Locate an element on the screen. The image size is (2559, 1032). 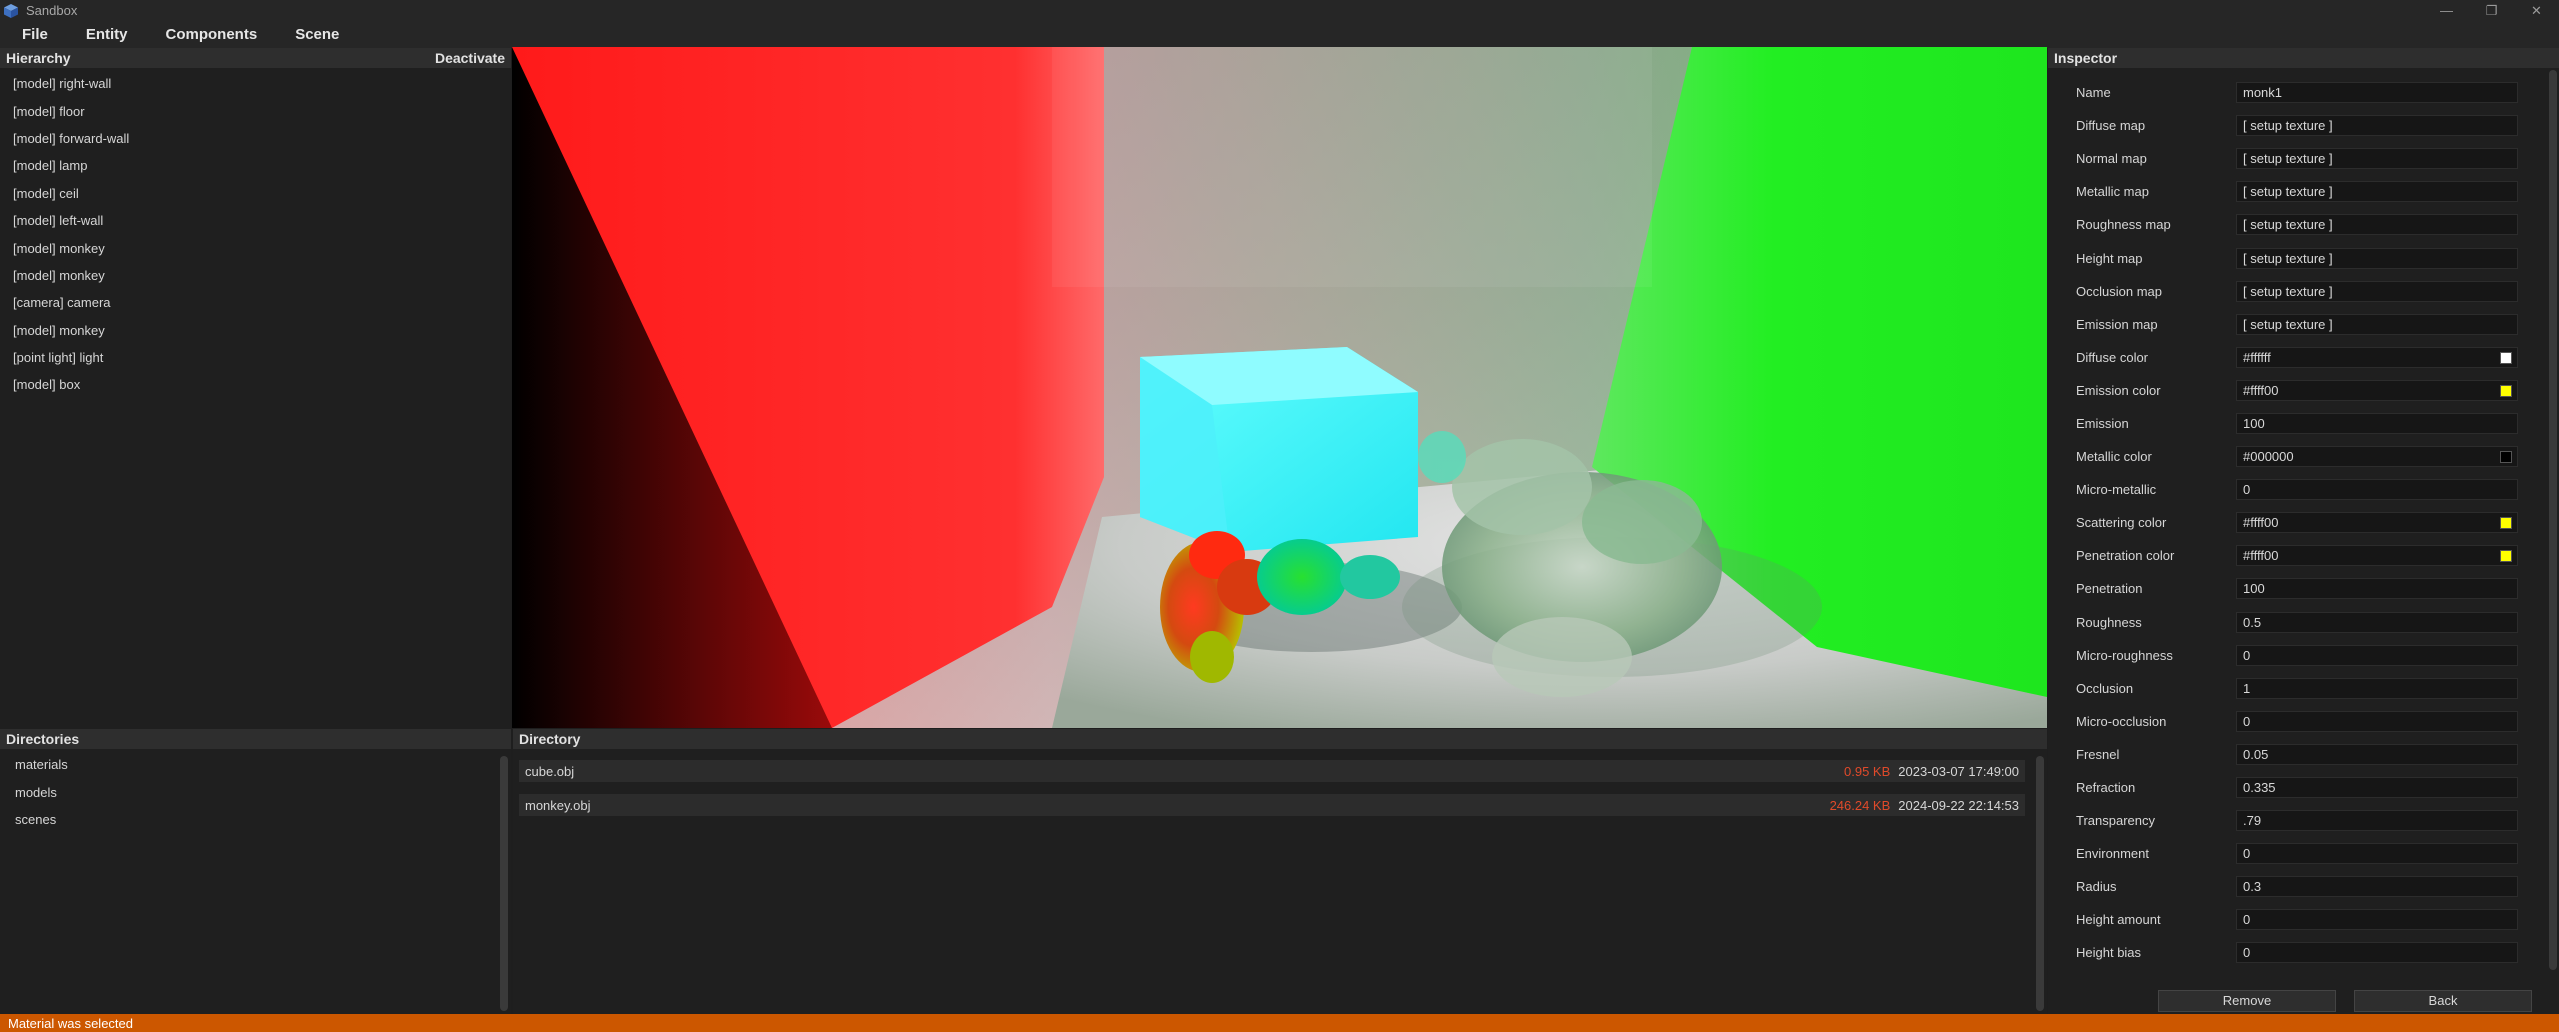
directories-scrollbar is located at coordinates (504, 883).